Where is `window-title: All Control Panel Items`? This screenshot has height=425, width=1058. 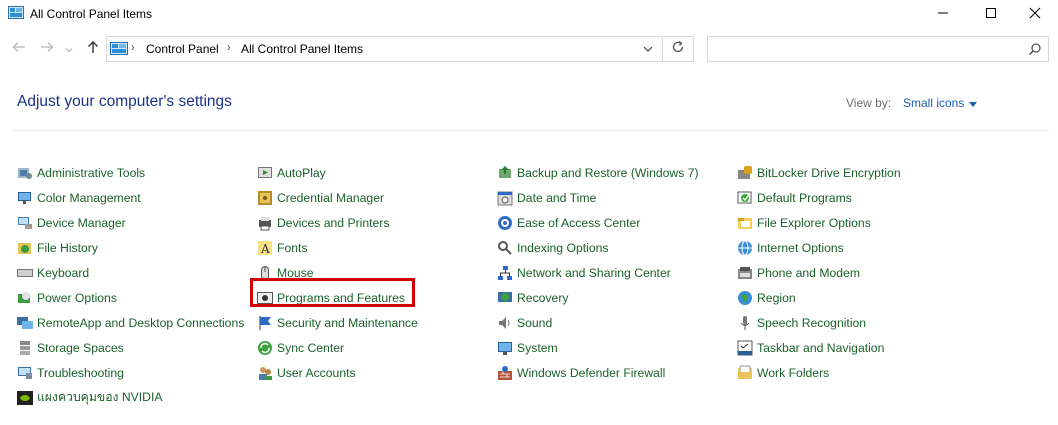 window-title: All Control Panel Items is located at coordinates (91, 14).